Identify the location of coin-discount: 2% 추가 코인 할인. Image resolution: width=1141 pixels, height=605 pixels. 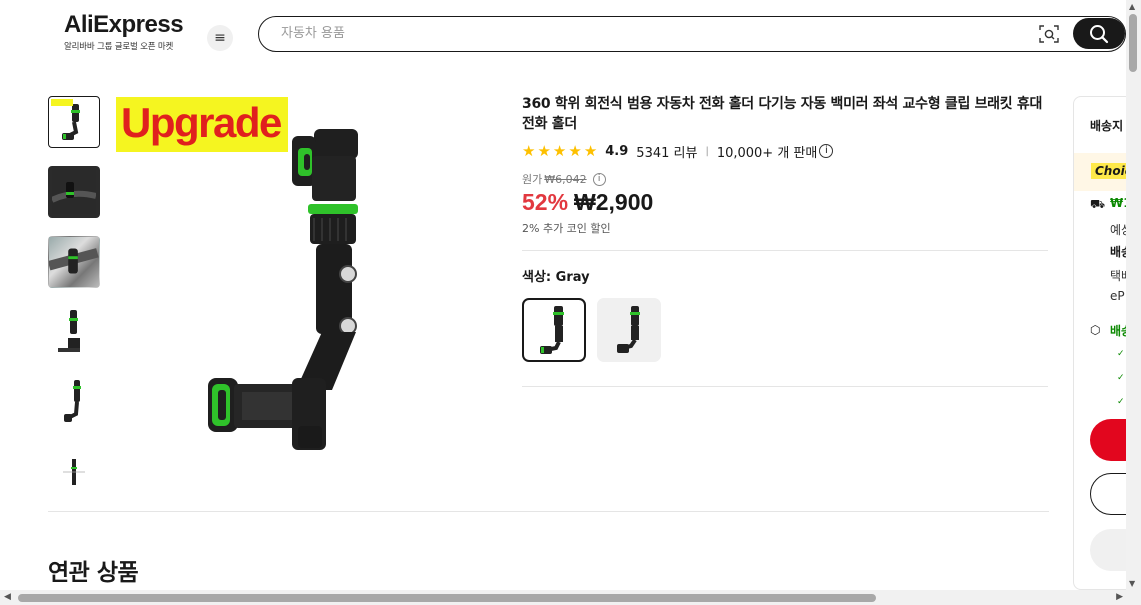
(566, 228).